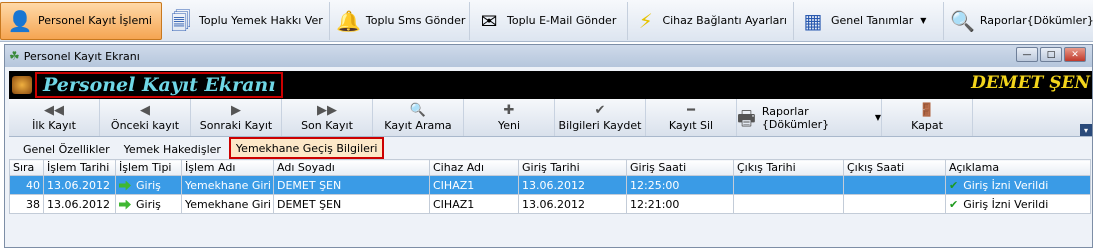 The height and width of the screenshot is (248, 1093). What do you see at coordinates (1075, 54) in the screenshot?
I see `close-button: ✕` at bounding box center [1075, 54].